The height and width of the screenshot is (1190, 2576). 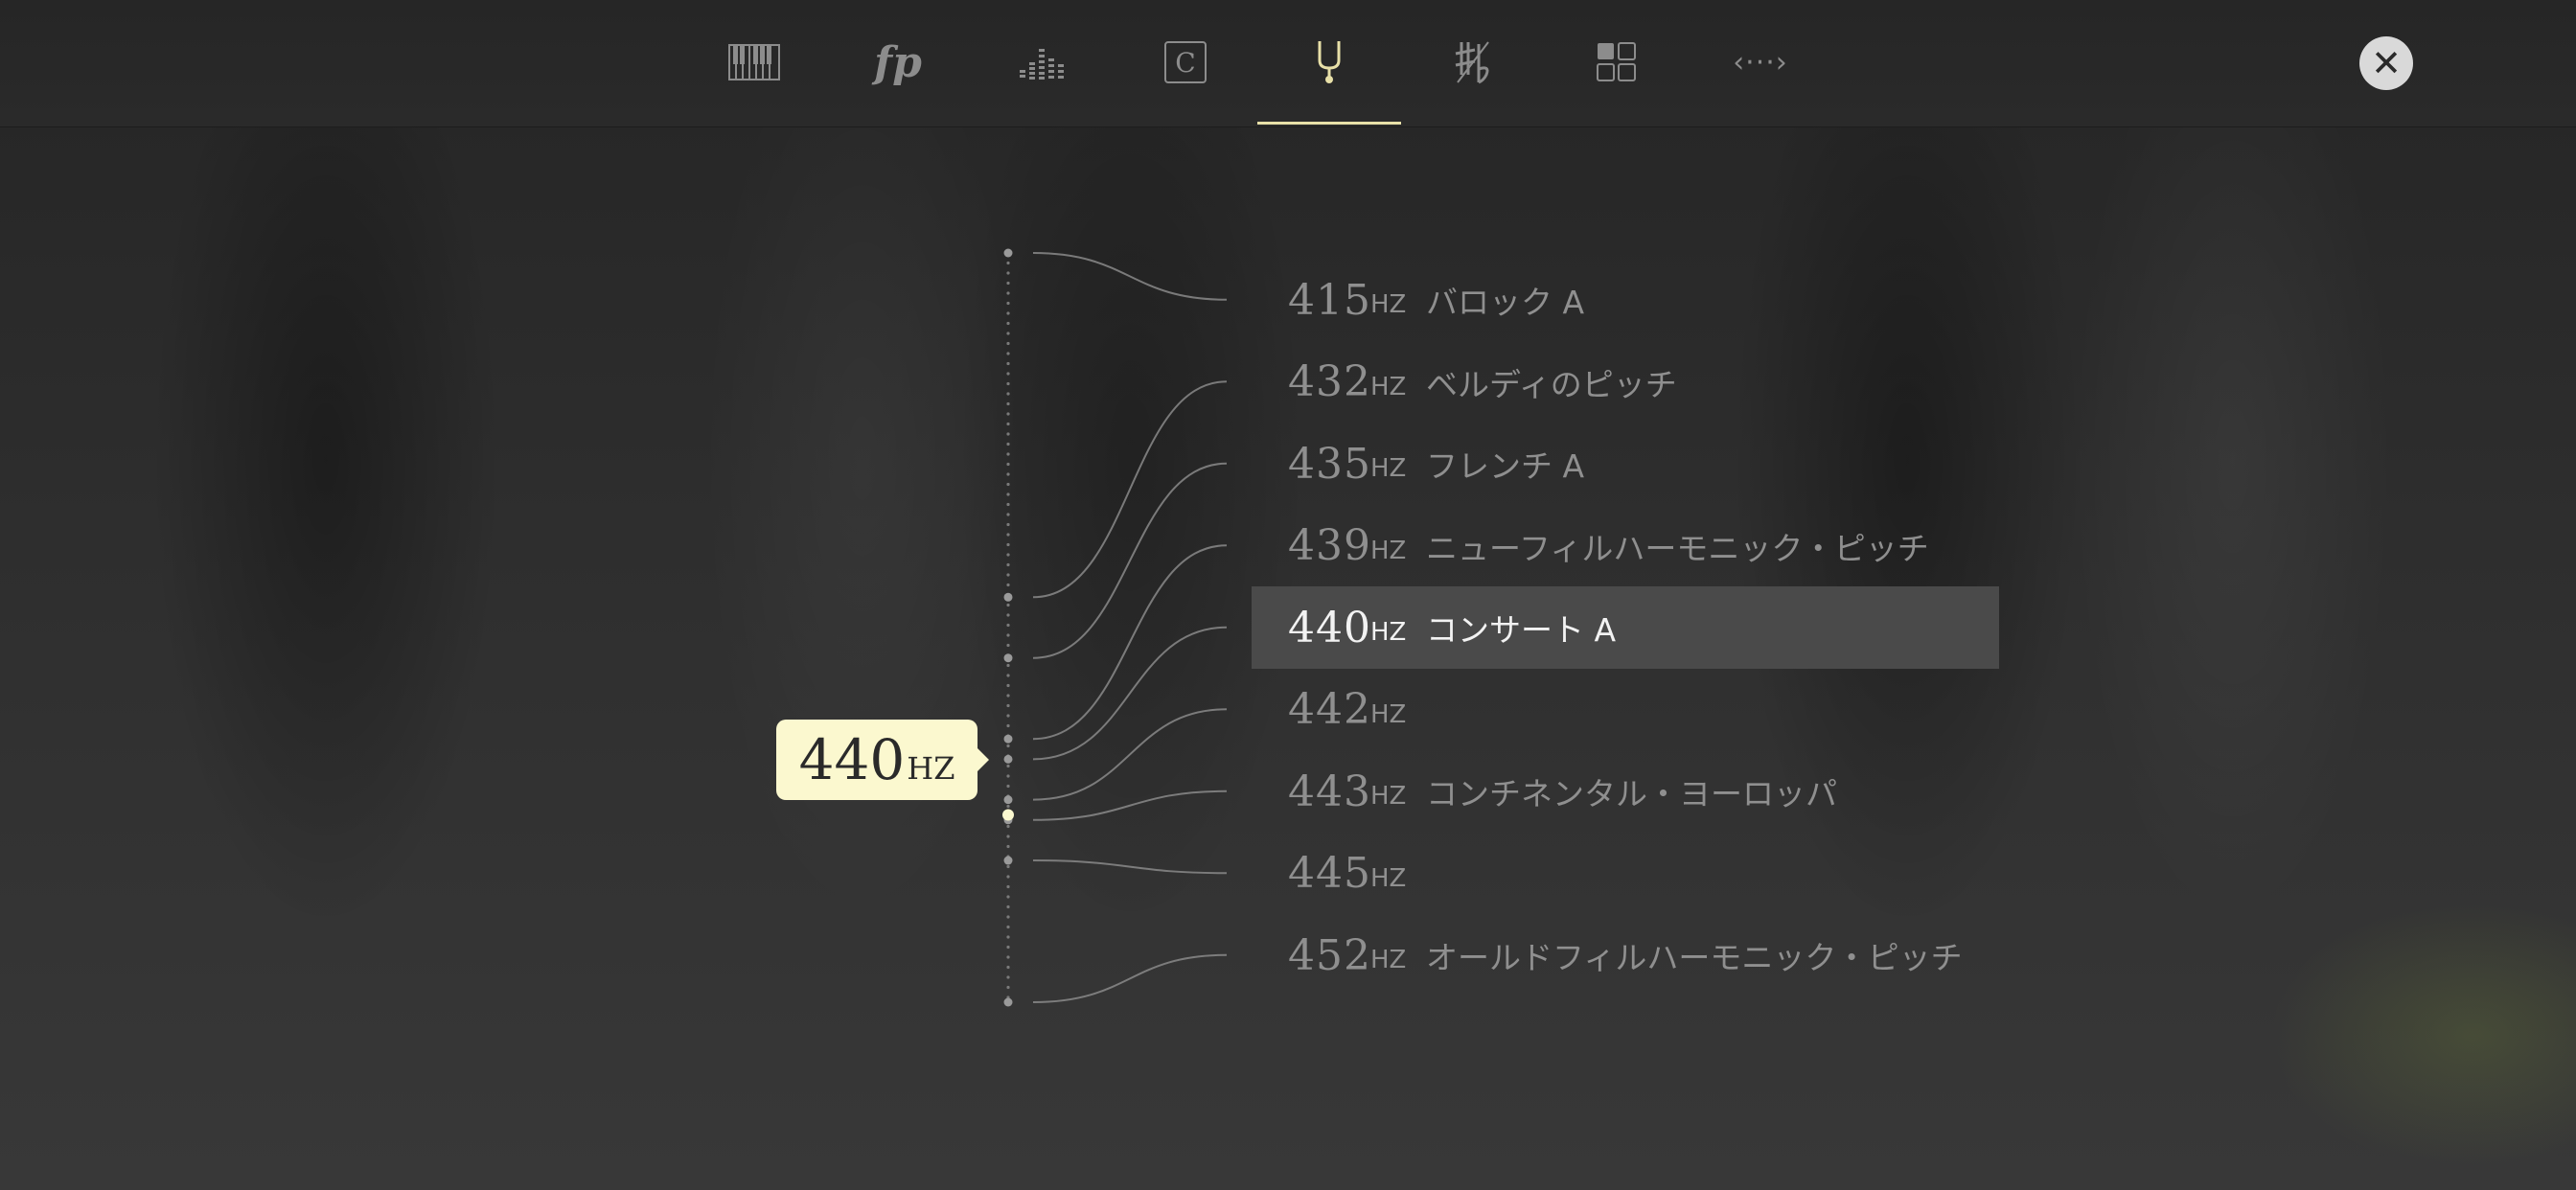 I want to click on tab-temperament, so click(x=1473, y=62).